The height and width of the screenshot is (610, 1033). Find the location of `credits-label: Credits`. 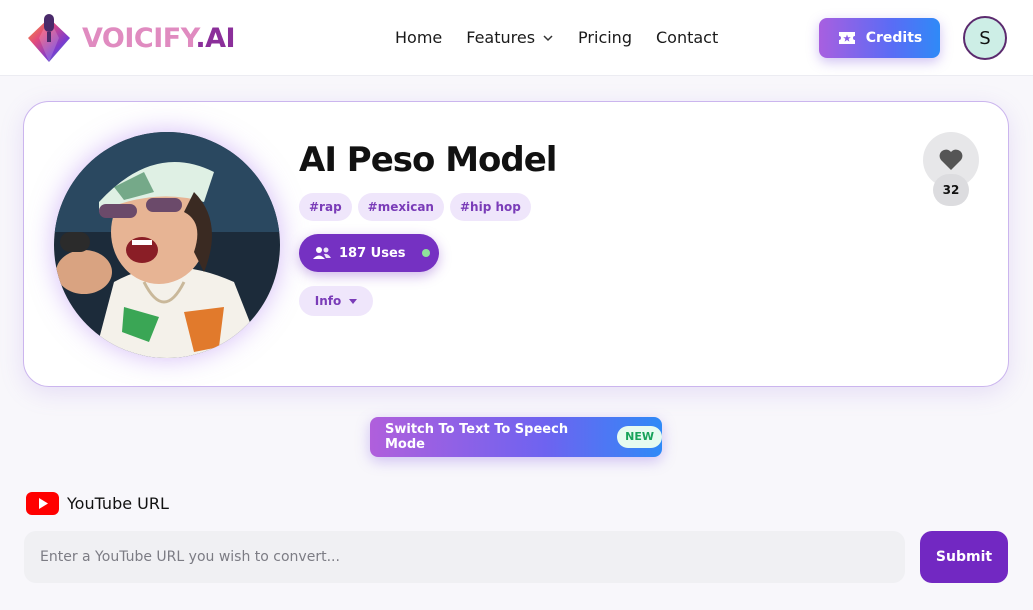

credits-label: Credits is located at coordinates (894, 38).